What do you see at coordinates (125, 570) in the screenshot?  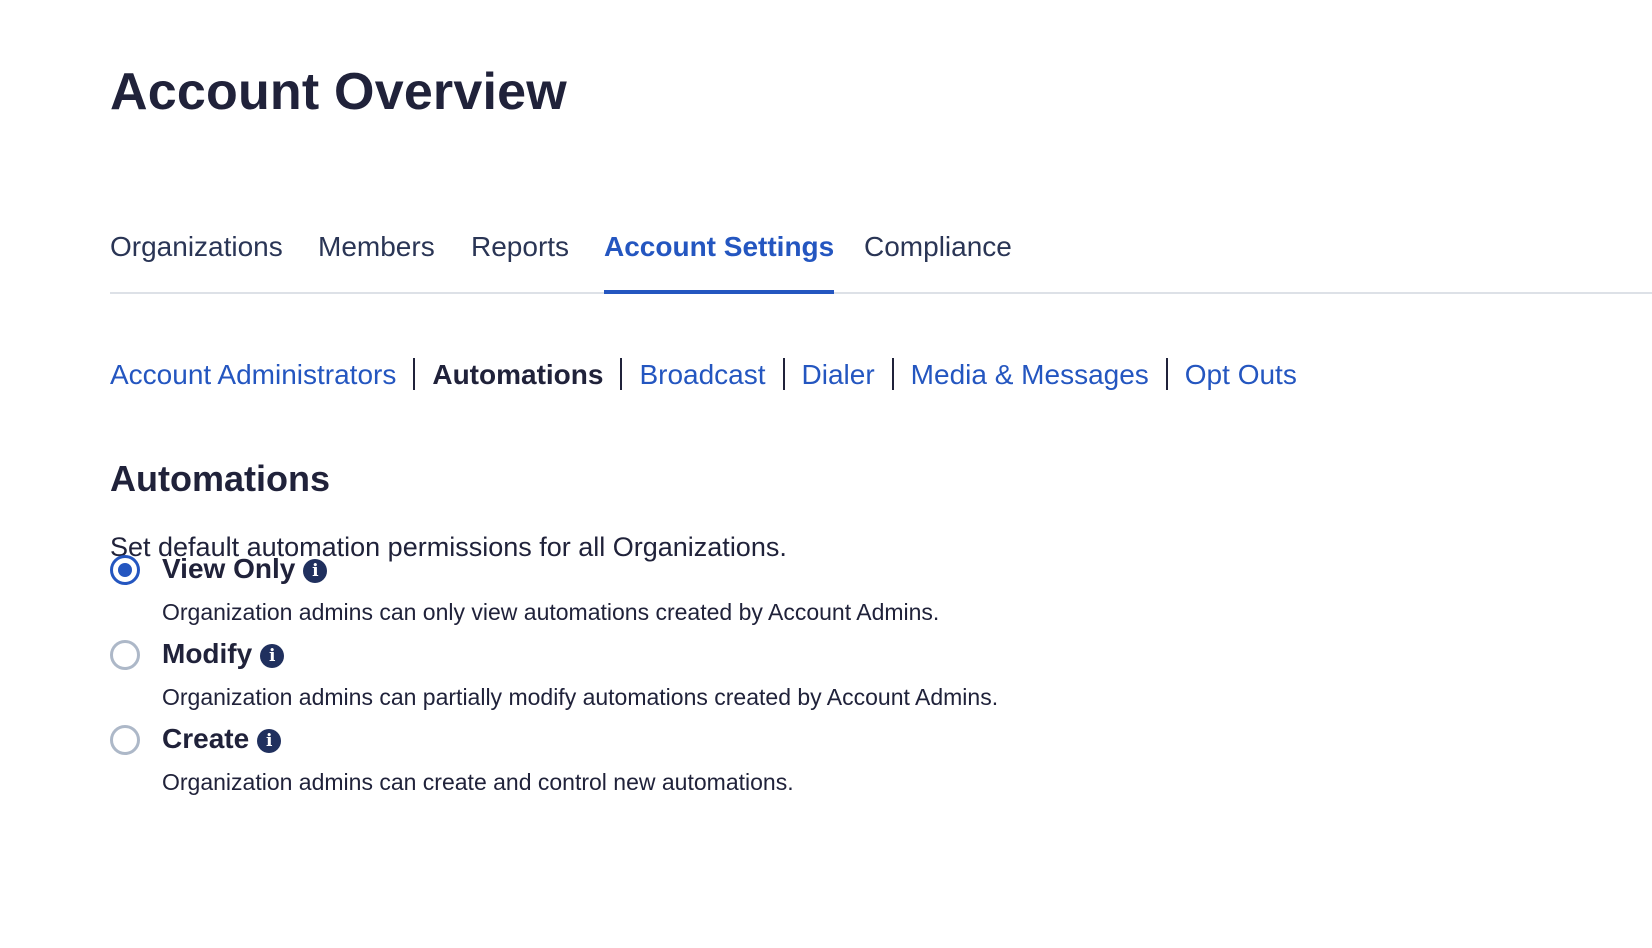 I see `view-only-radio` at bounding box center [125, 570].